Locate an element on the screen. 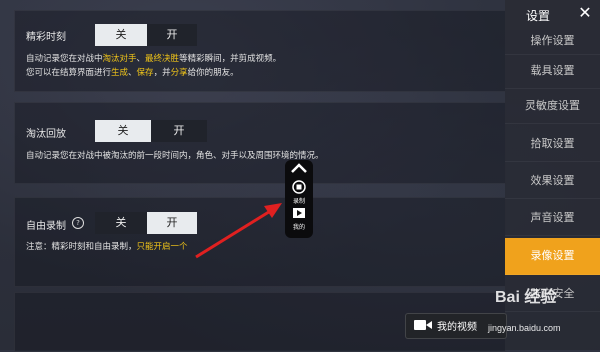  my-videos-label: 我的视频 is located at coordinates (457, 327).